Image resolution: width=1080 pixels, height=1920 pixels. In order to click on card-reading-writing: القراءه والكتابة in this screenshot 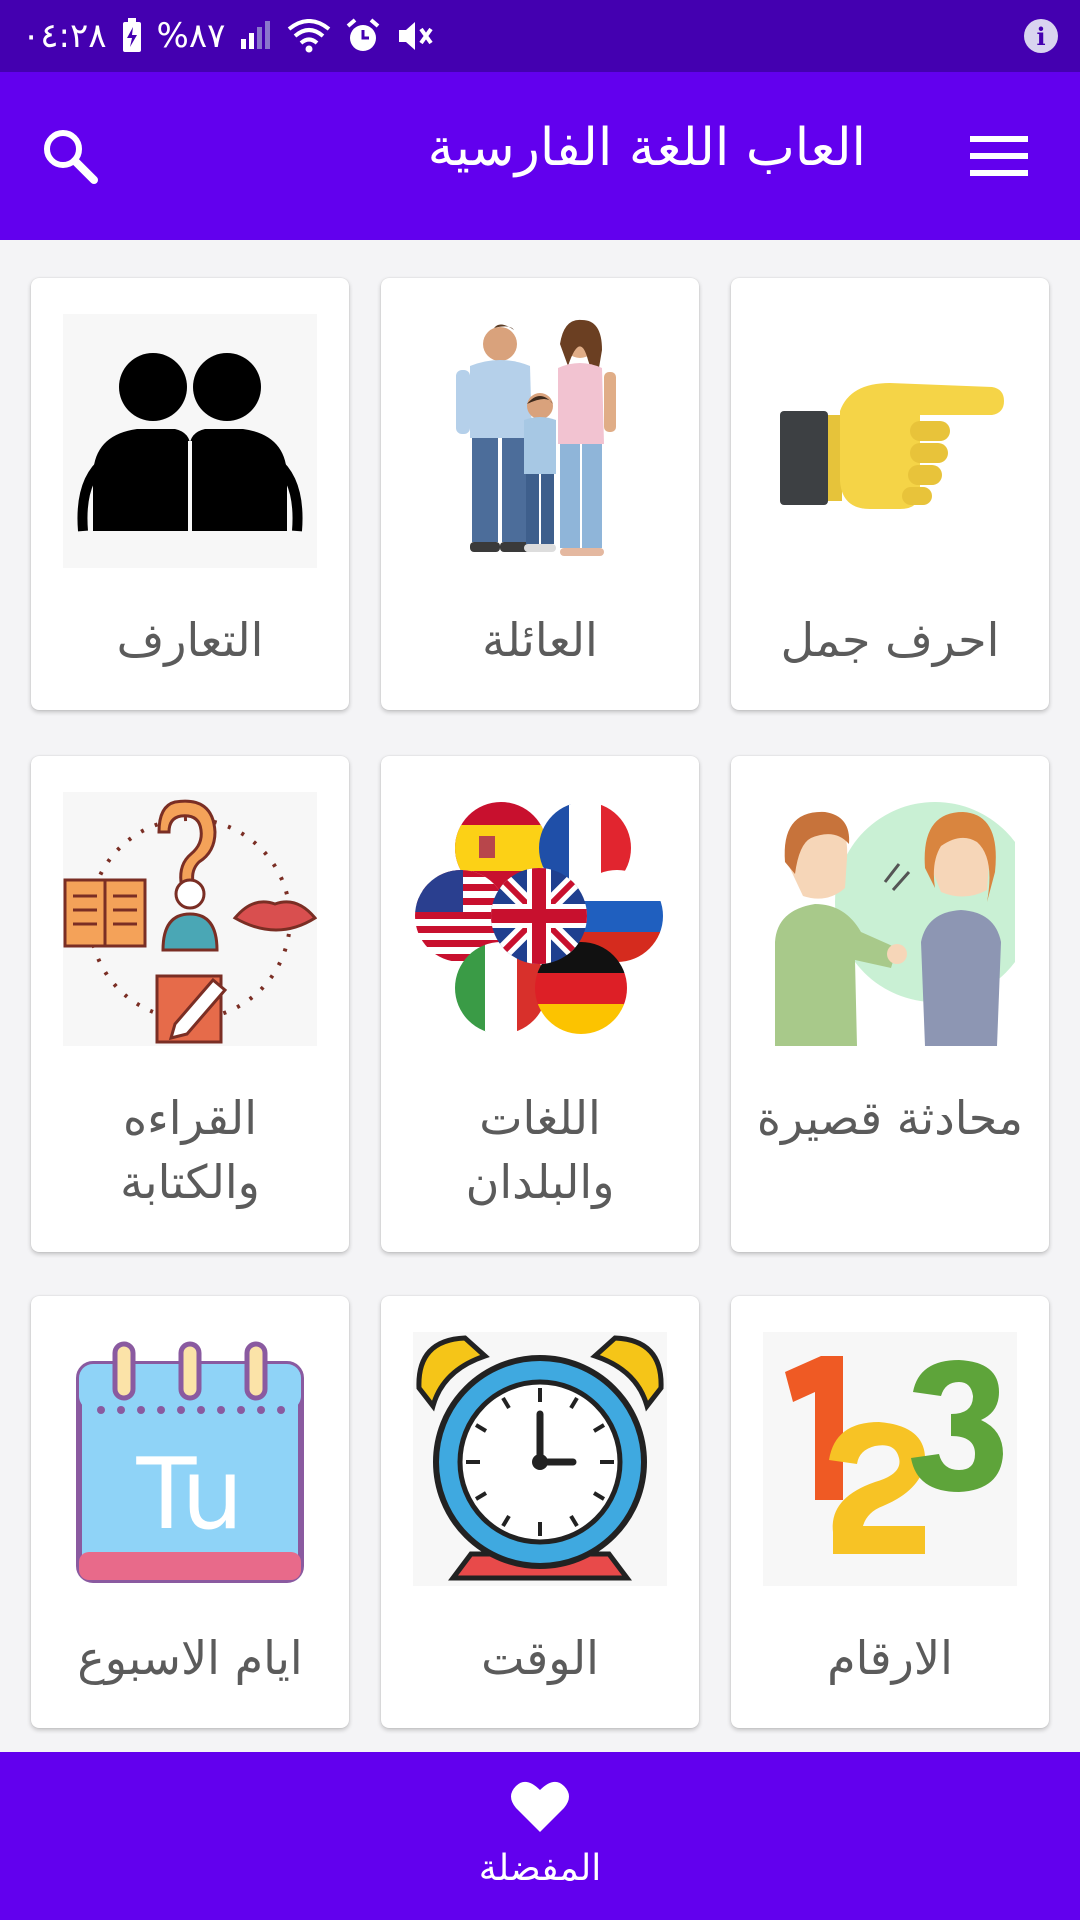, I will do `click(190, 1004)`.